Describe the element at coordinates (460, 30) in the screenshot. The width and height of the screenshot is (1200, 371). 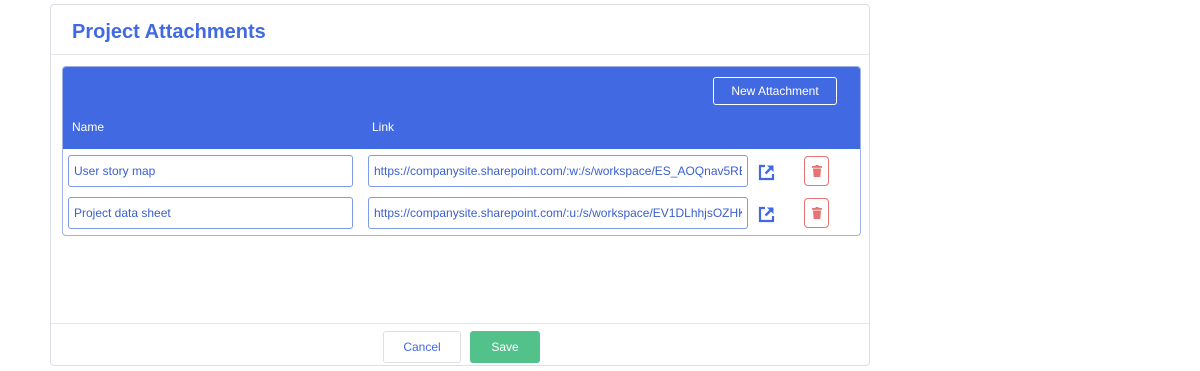
I see `modal-header: Project Attachments` at that location.